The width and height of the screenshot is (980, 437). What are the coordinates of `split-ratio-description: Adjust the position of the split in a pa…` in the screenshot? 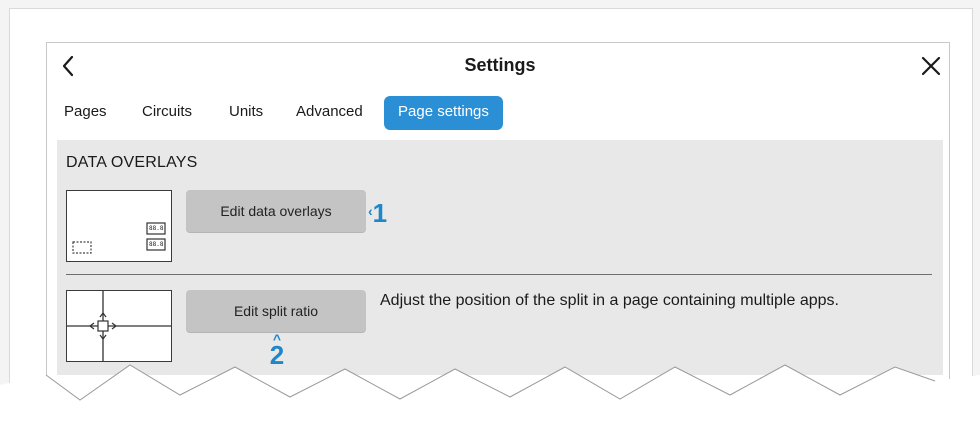 It's located at (609, 300).